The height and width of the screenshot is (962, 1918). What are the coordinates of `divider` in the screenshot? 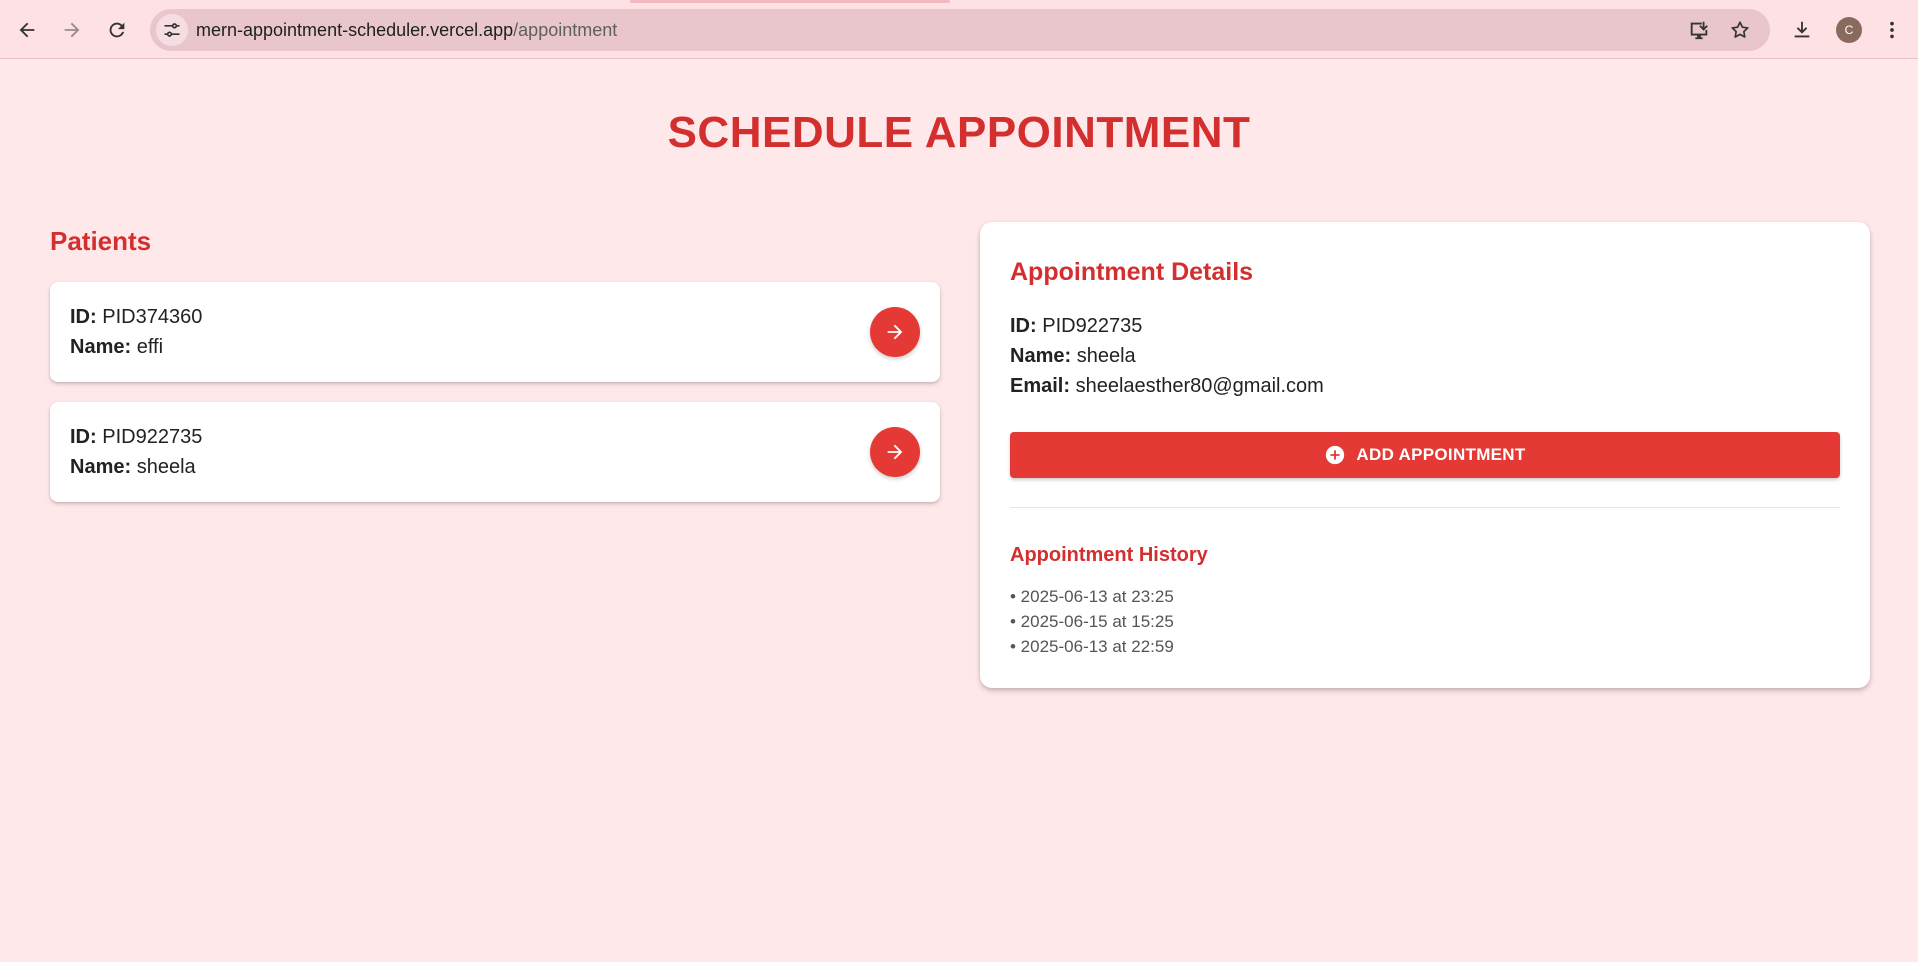 It's located at (1425, 507).